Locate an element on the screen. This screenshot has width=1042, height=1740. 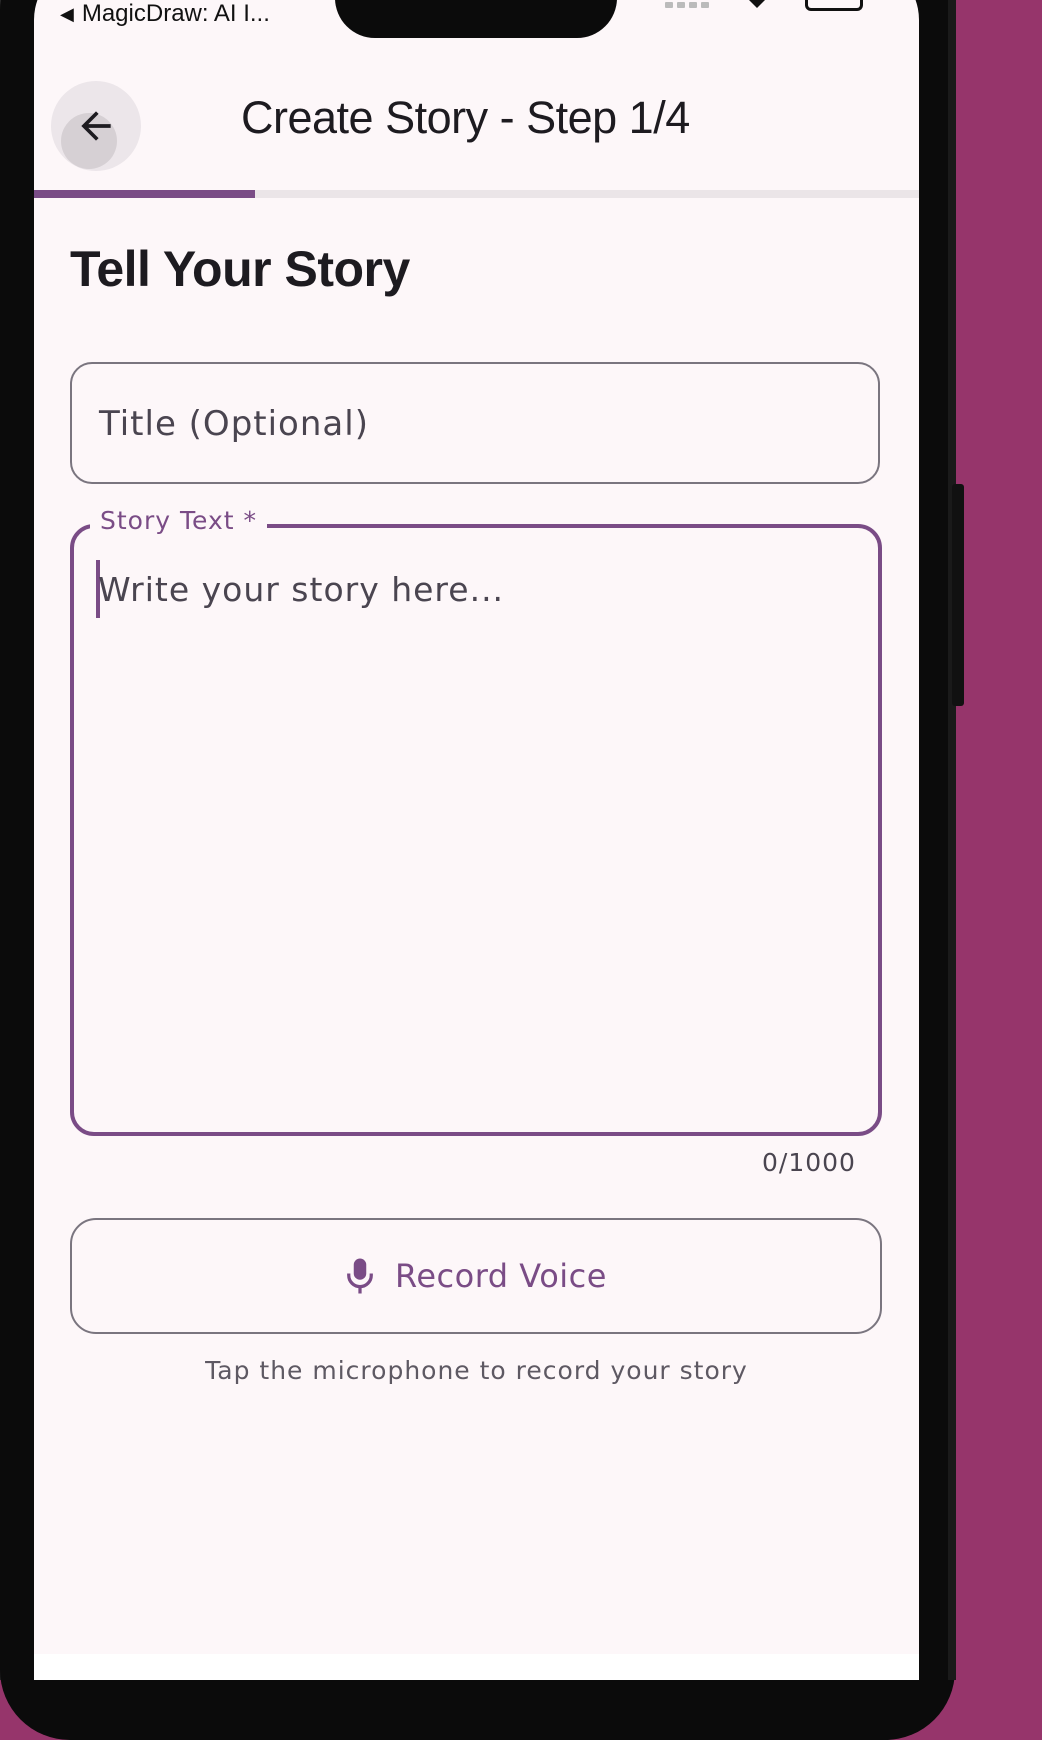
record-hint-text: Tap the microphone to record your story is located at coordinates (476, 1370).